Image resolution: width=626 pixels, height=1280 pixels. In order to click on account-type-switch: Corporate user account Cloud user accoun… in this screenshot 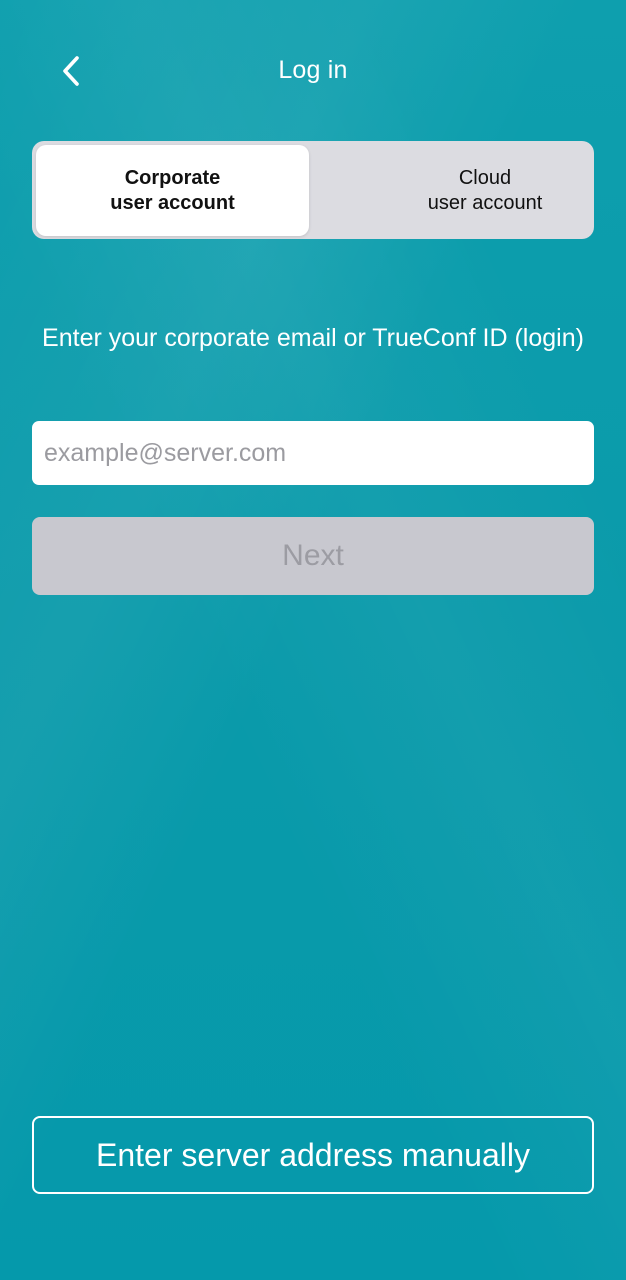, I will do `click(313, 190)`.